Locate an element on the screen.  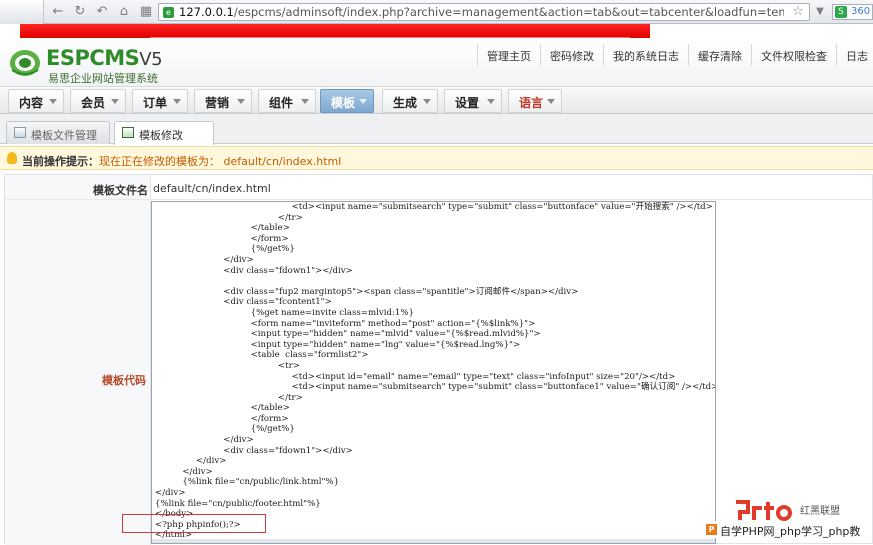
code-line: <tr> is located at coordinates (227, 365).